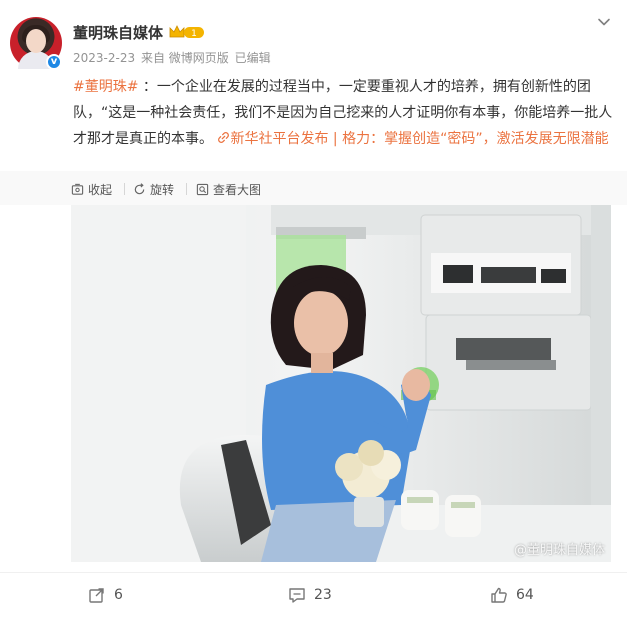  I want to click on post-source: 来自 微博网页版, so click(184, 58).